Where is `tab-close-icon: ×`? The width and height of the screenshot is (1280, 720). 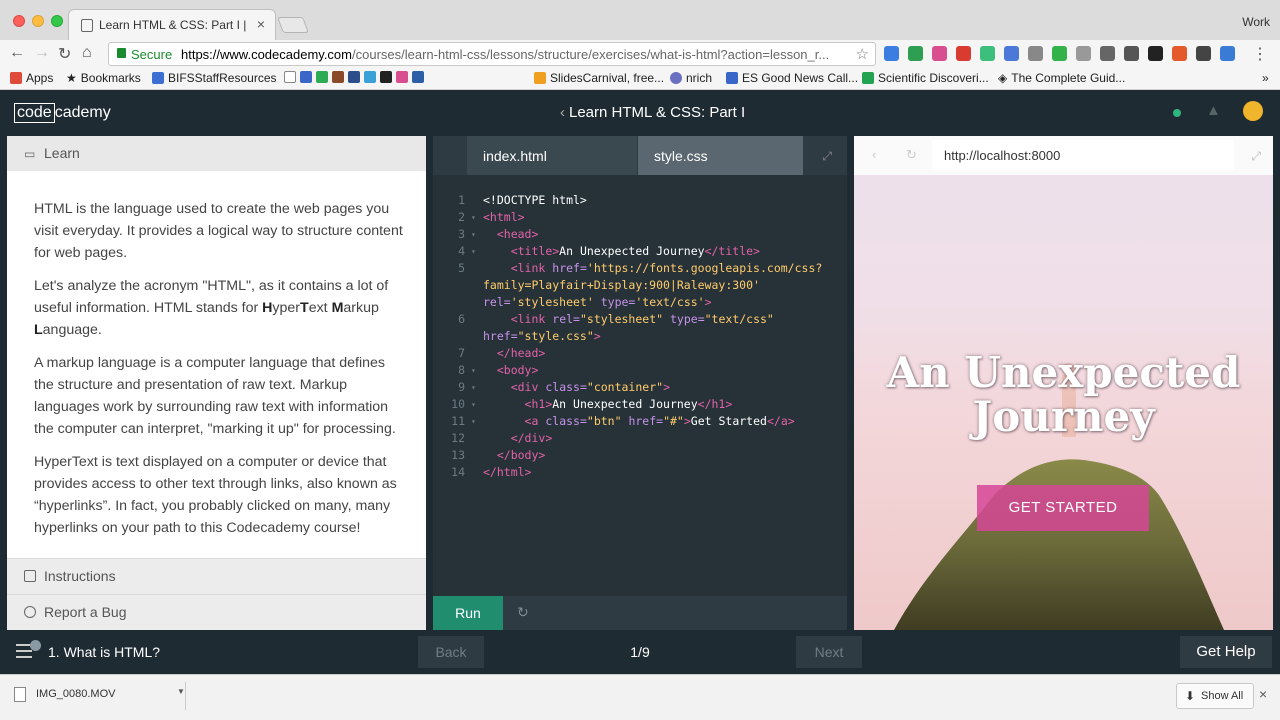 tab-close-icon: × is located at coordinates (261, 24).